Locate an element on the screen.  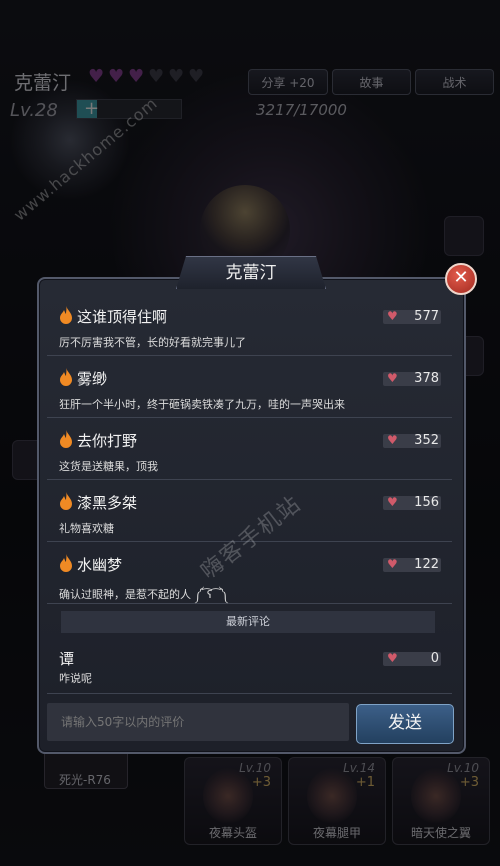
like-count: 122 is located at coordinates (426, 564).